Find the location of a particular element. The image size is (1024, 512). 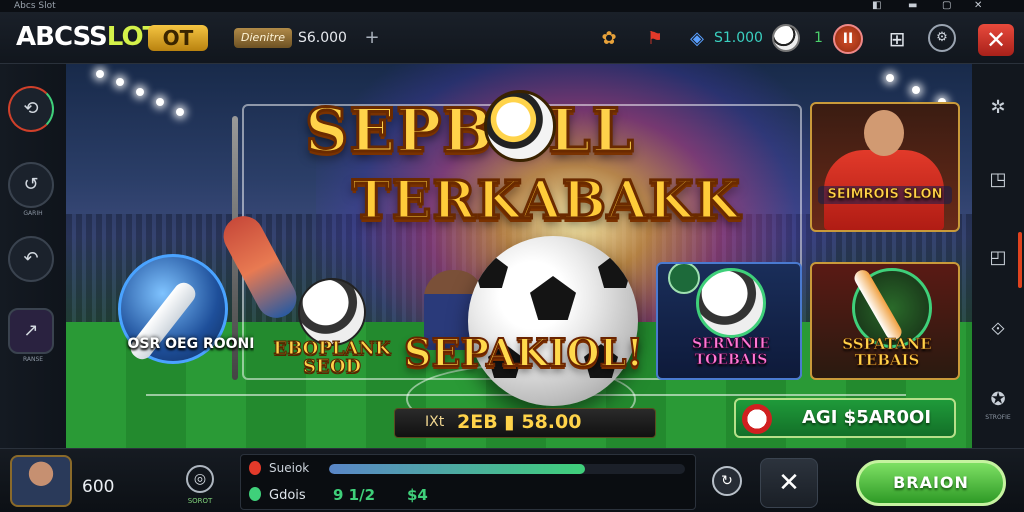

status-panel: Sueiok Gdois 9 1/2 $4 is located at coordinates (468, 482).